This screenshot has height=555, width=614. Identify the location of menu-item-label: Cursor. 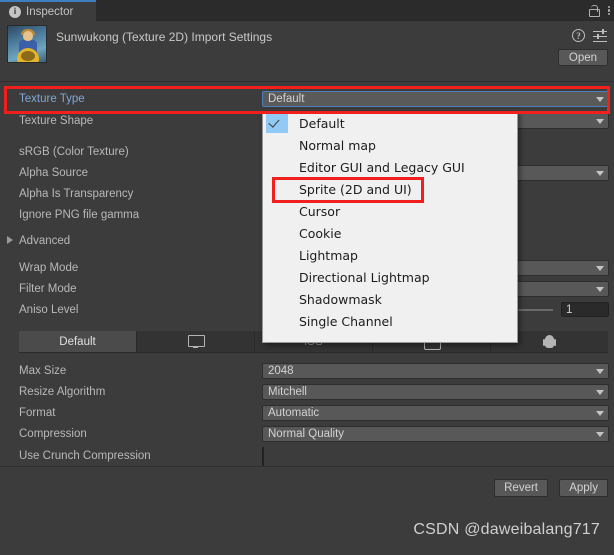
(320, 211).